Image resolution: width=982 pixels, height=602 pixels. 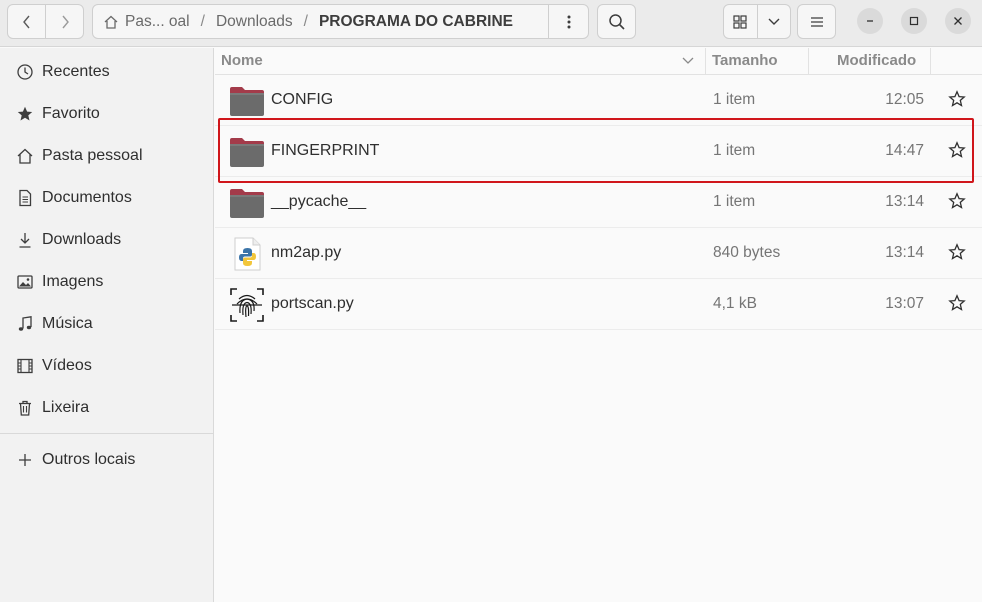 I want to click on nav-buttons, so click(x=45, y=21).